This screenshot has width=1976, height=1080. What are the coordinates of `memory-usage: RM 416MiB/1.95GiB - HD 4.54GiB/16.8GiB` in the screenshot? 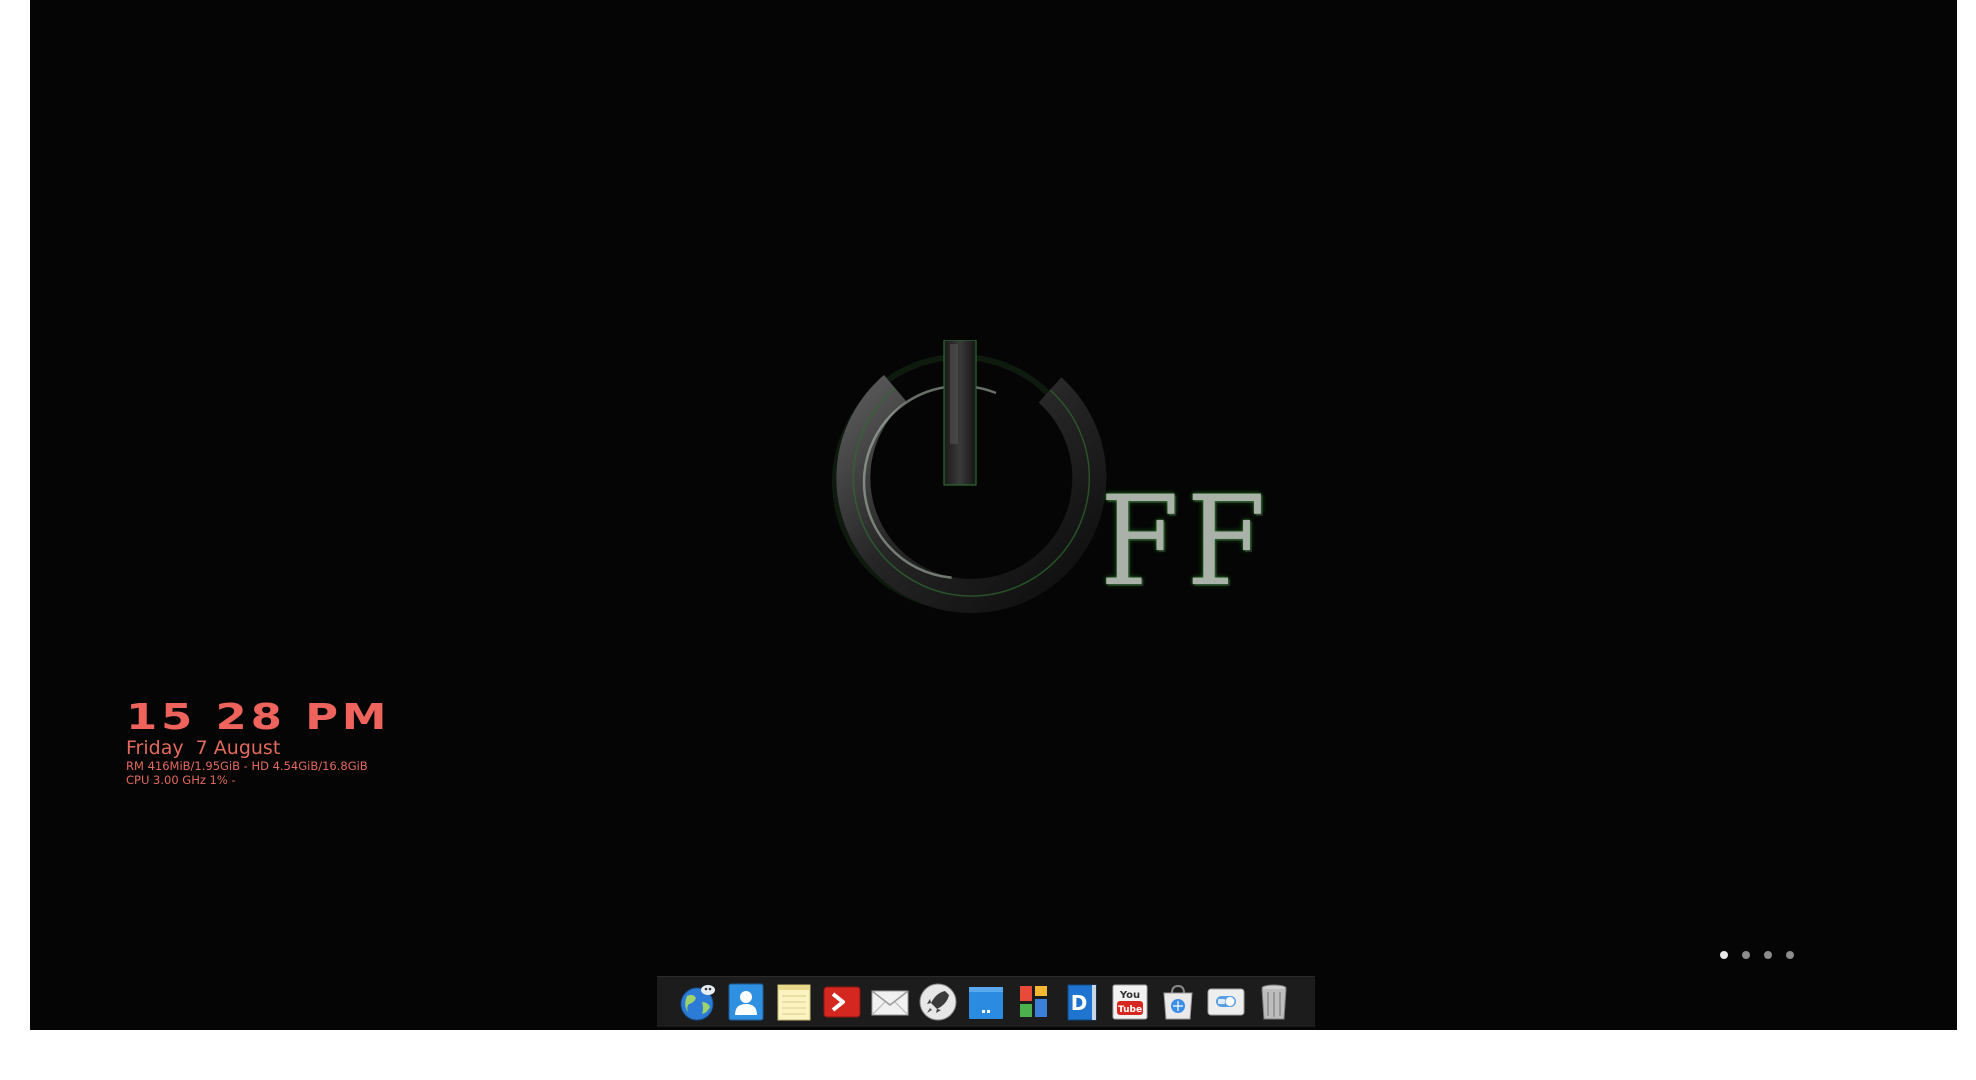 It's located at (247, 766).